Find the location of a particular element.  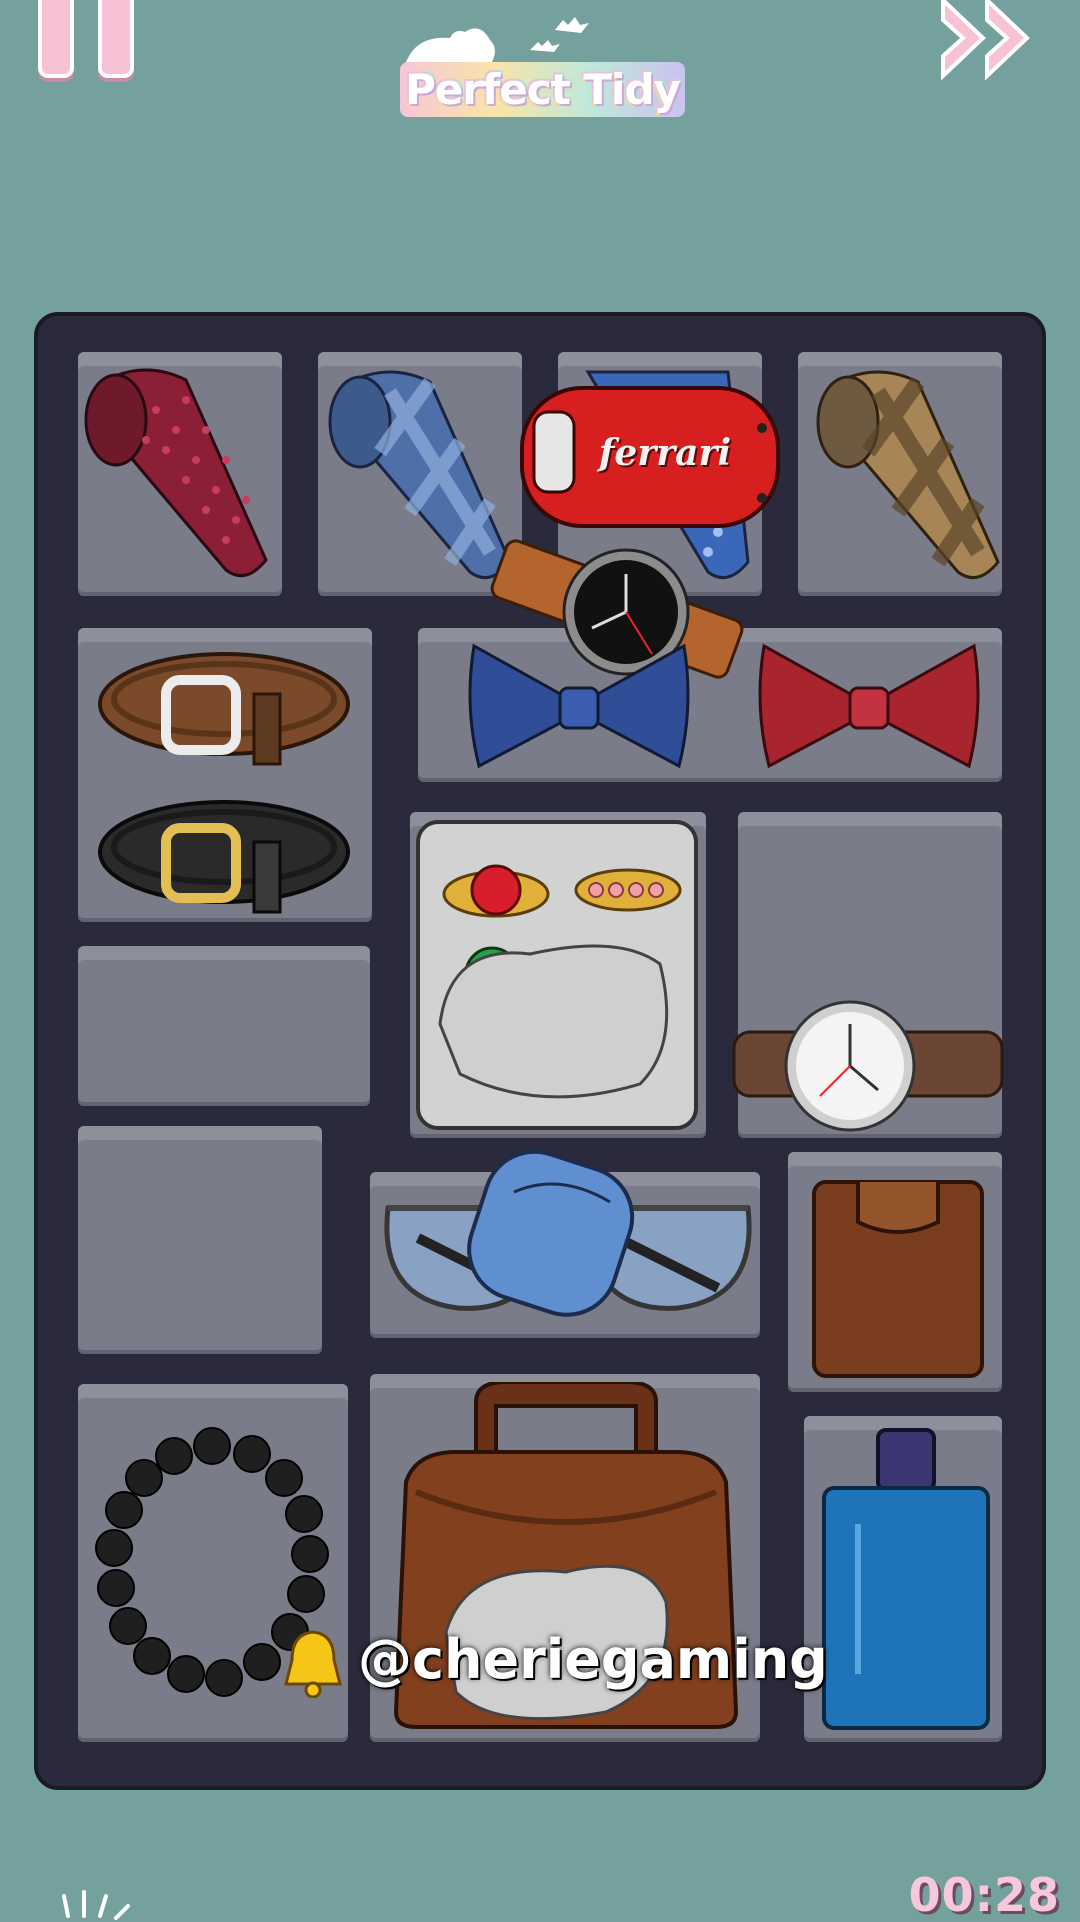

perfume-bottle is located at coordinates (906, 1579).